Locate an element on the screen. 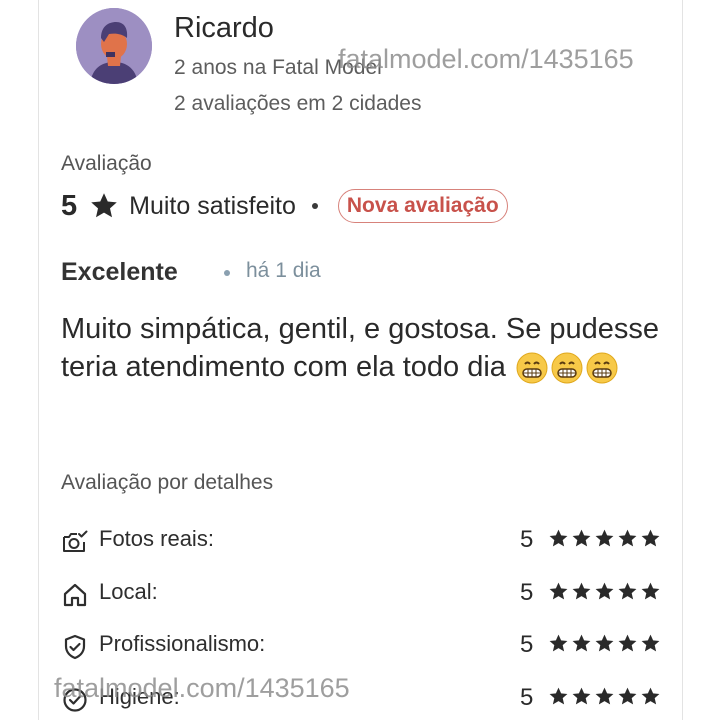  reviewer-name: Ricardo is located at coordinates (224, 28).